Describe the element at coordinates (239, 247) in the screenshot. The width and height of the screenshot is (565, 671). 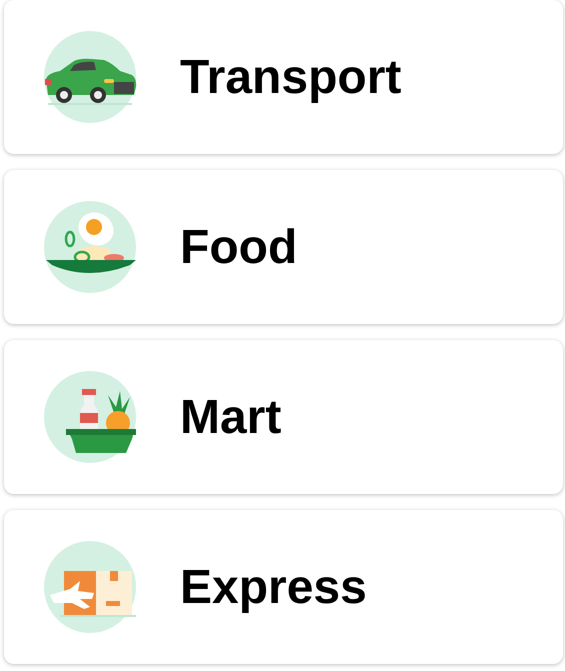
I see `service-label: Food` at that location.